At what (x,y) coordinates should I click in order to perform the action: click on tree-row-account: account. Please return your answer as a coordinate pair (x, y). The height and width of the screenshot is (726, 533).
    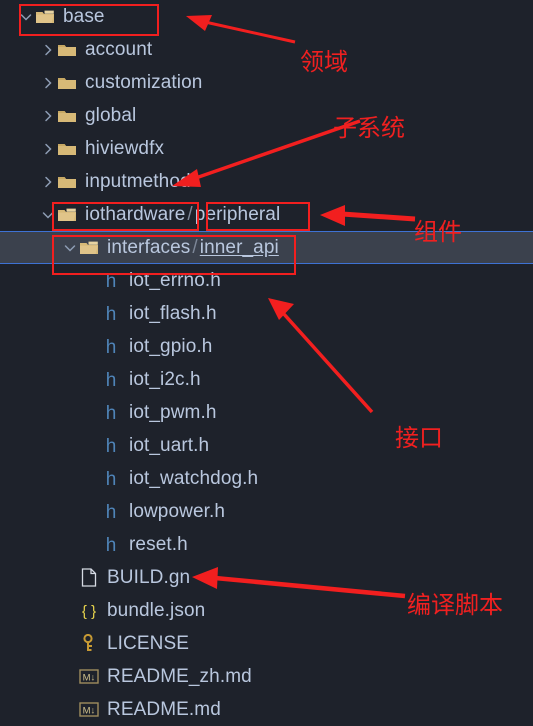
    Looking at the image, I should click on (266, 49).